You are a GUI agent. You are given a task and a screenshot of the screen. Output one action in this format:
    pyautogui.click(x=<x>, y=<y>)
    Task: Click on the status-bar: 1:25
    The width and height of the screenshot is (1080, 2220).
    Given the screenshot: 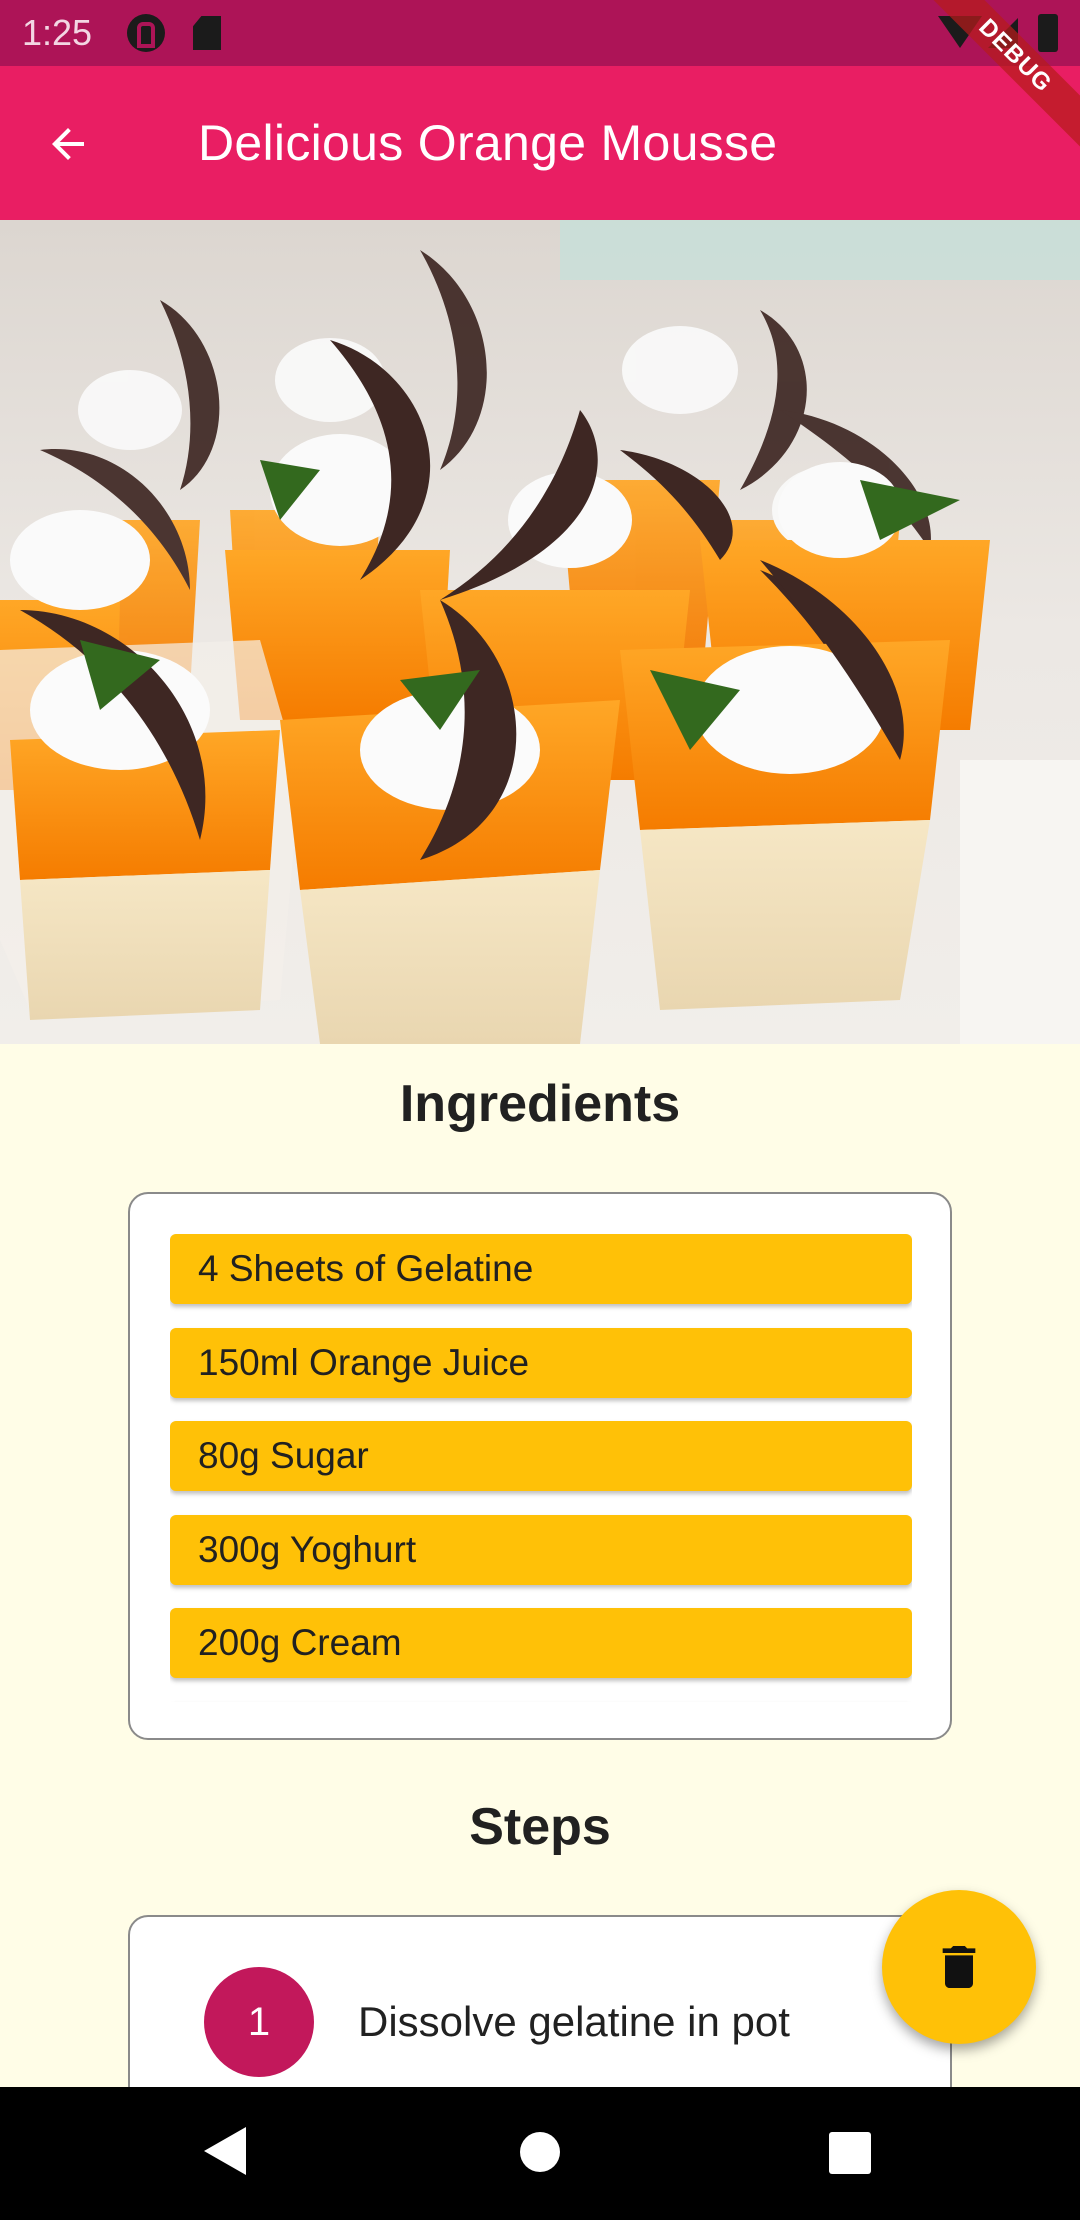 What is the action you would take?
    pyautogui.click(x=540, y=33)
    